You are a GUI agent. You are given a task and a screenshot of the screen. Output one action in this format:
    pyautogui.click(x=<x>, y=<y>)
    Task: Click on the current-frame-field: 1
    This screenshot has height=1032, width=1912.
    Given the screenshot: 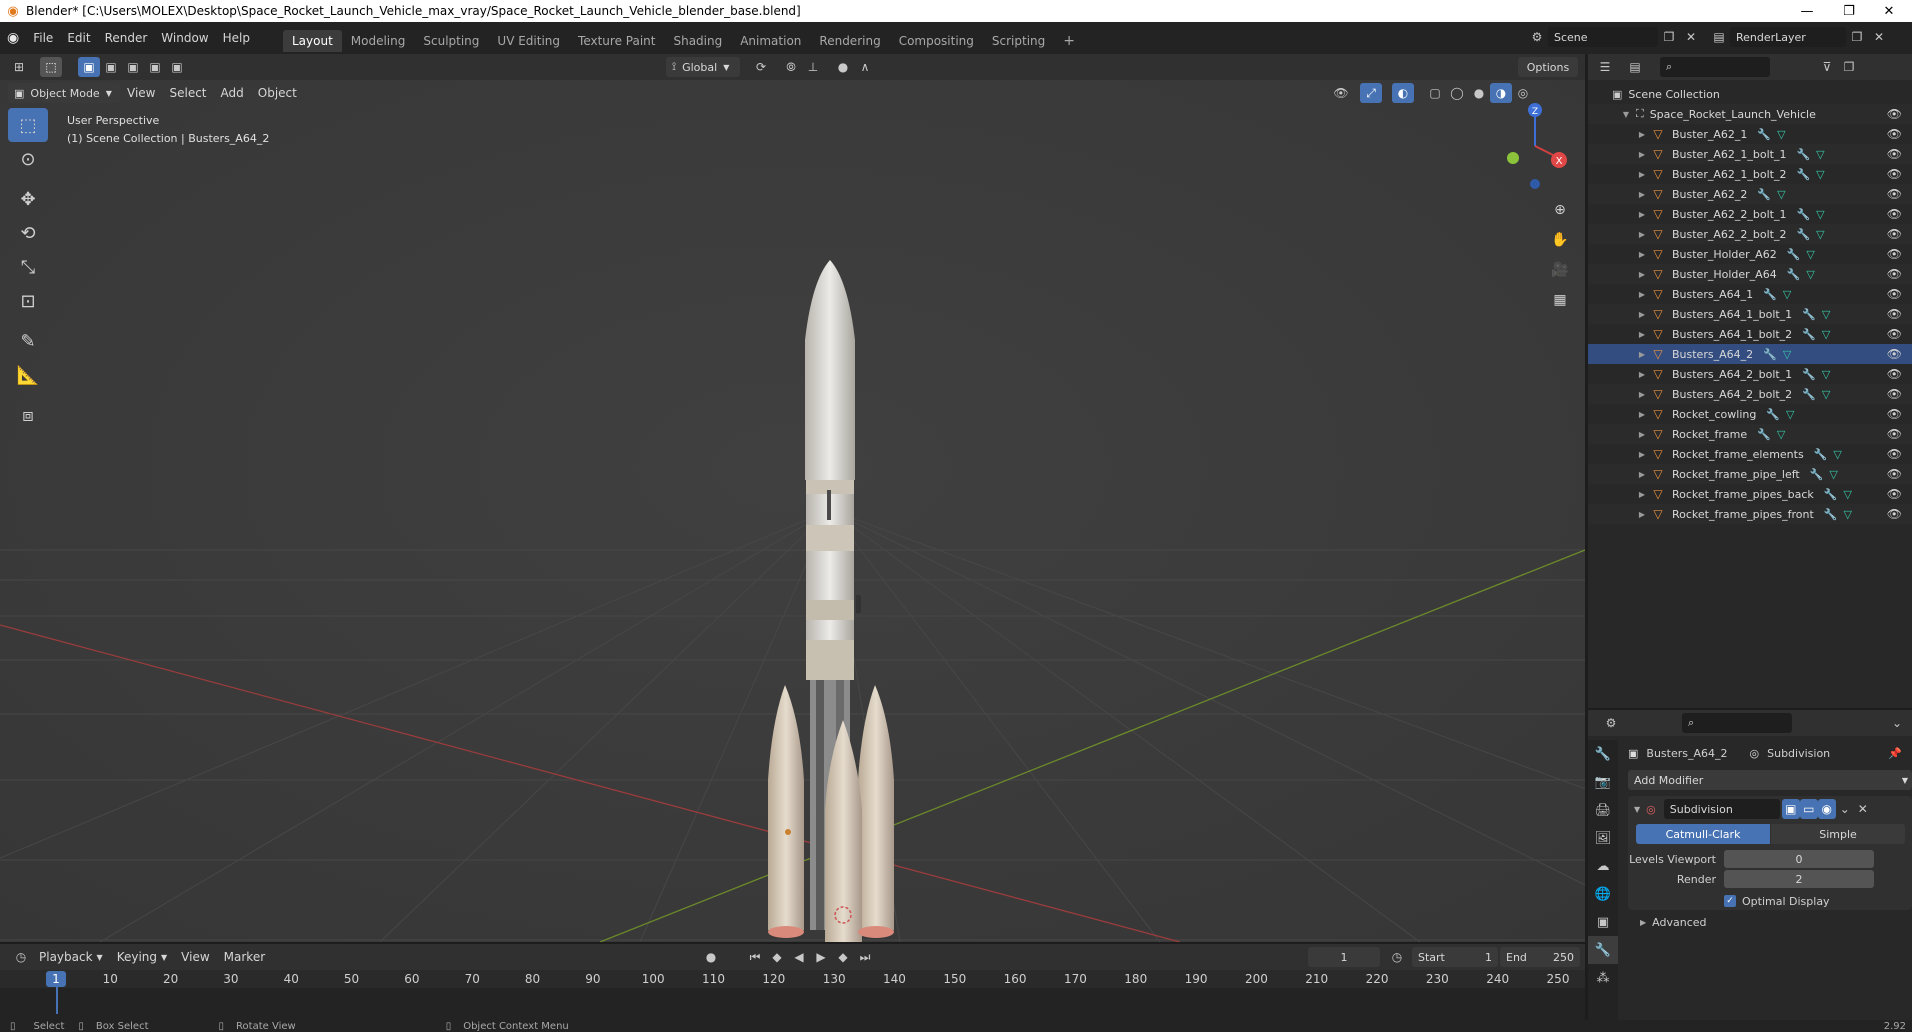 What is the action you would take?
    pyautogui.click(x=1344, y=957)
    